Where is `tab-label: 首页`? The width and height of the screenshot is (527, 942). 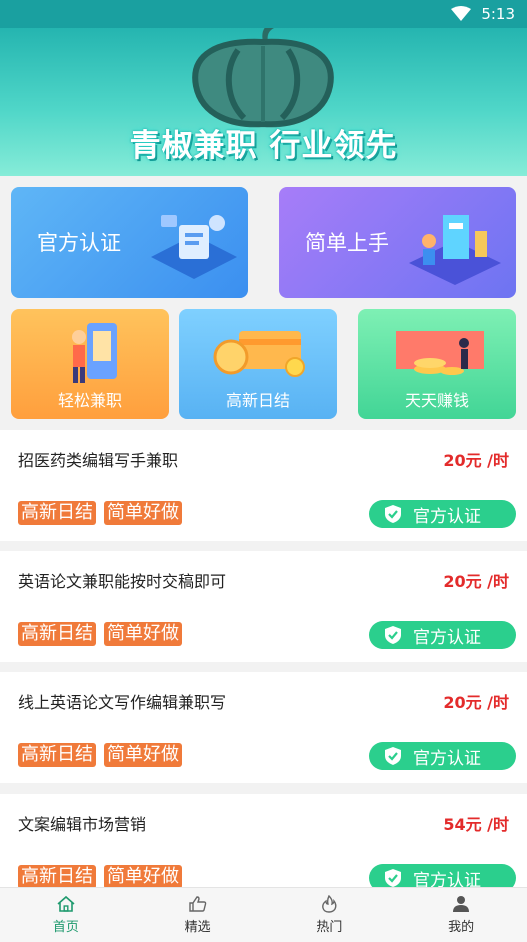
tab-label: 首页 is located at coordinates (65, 927).